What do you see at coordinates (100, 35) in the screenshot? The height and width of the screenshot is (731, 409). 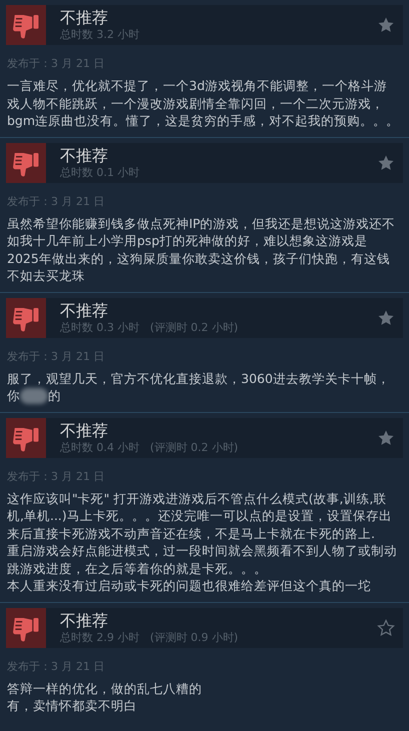 I see `playtime: 总时数 3.2 小时` at bounding box center [100, 35].